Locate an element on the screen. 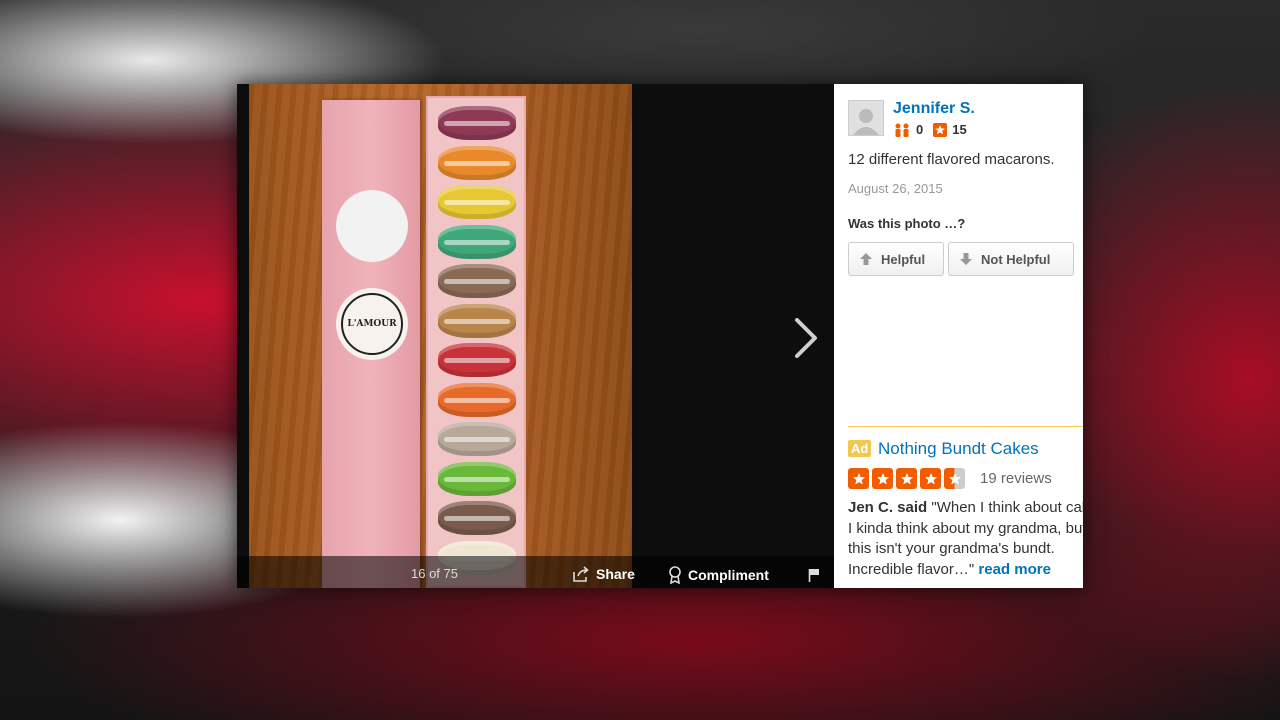  share-icon is located at coordinates (581, 574).